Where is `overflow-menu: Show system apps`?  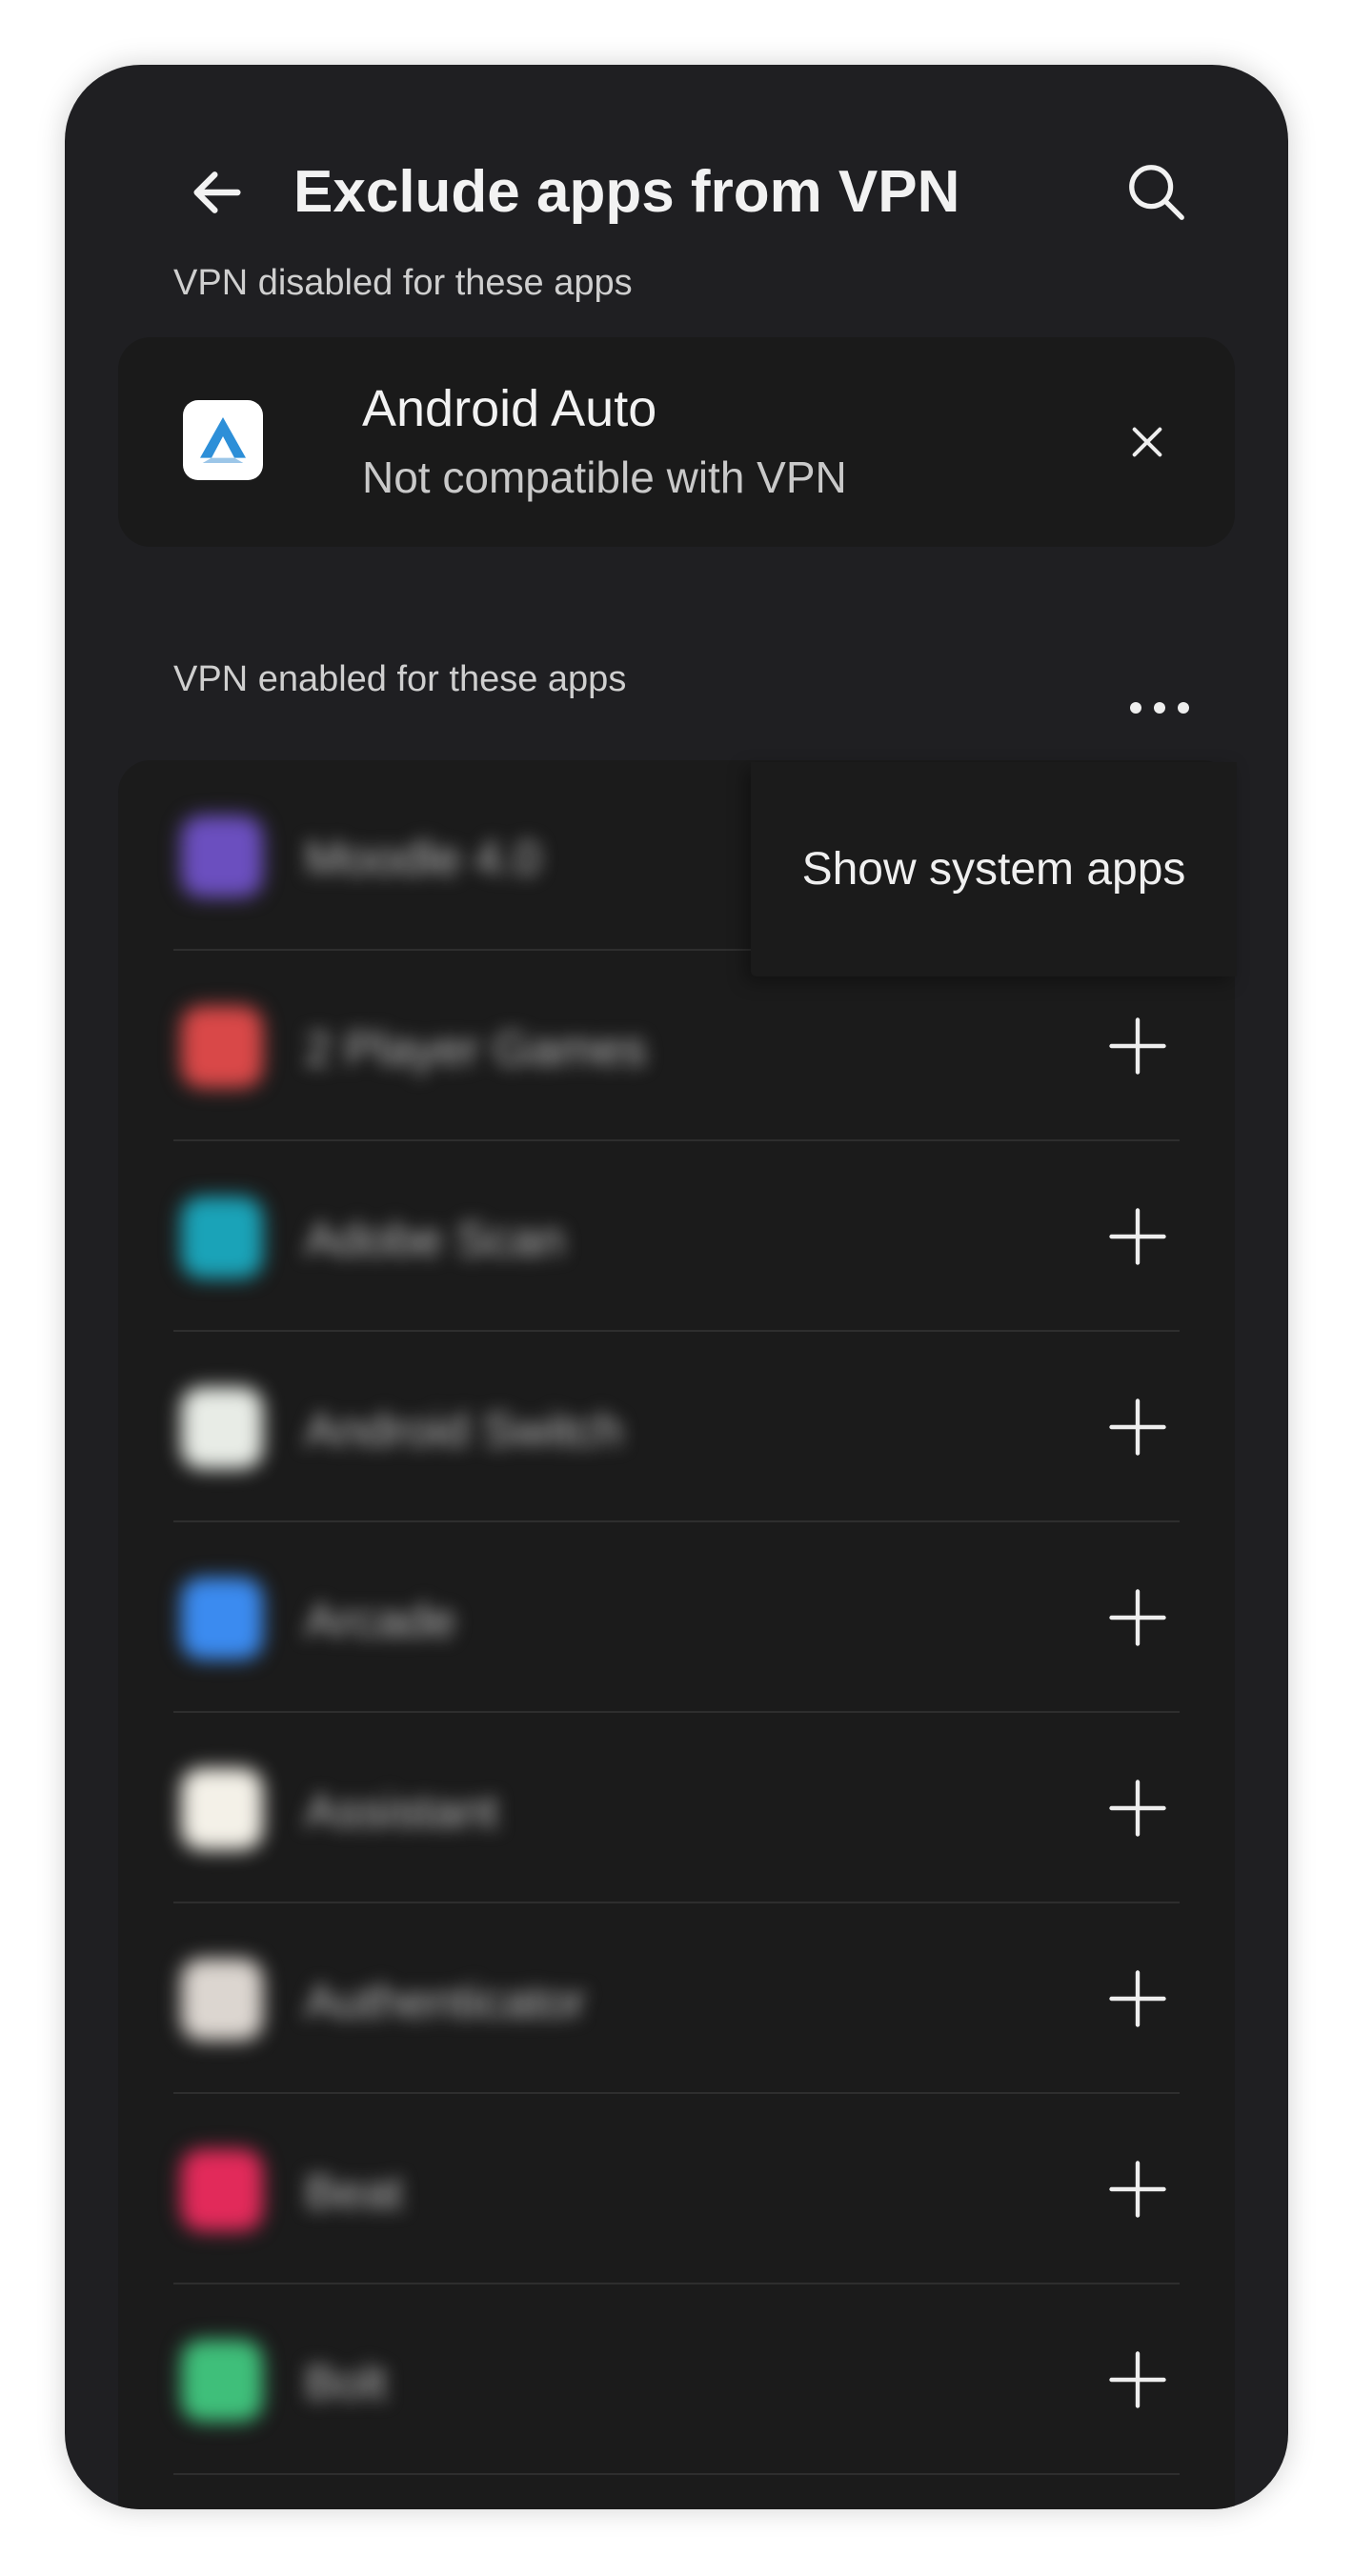
overflow-menu: Show system apps is located at coordinates (994, 869).